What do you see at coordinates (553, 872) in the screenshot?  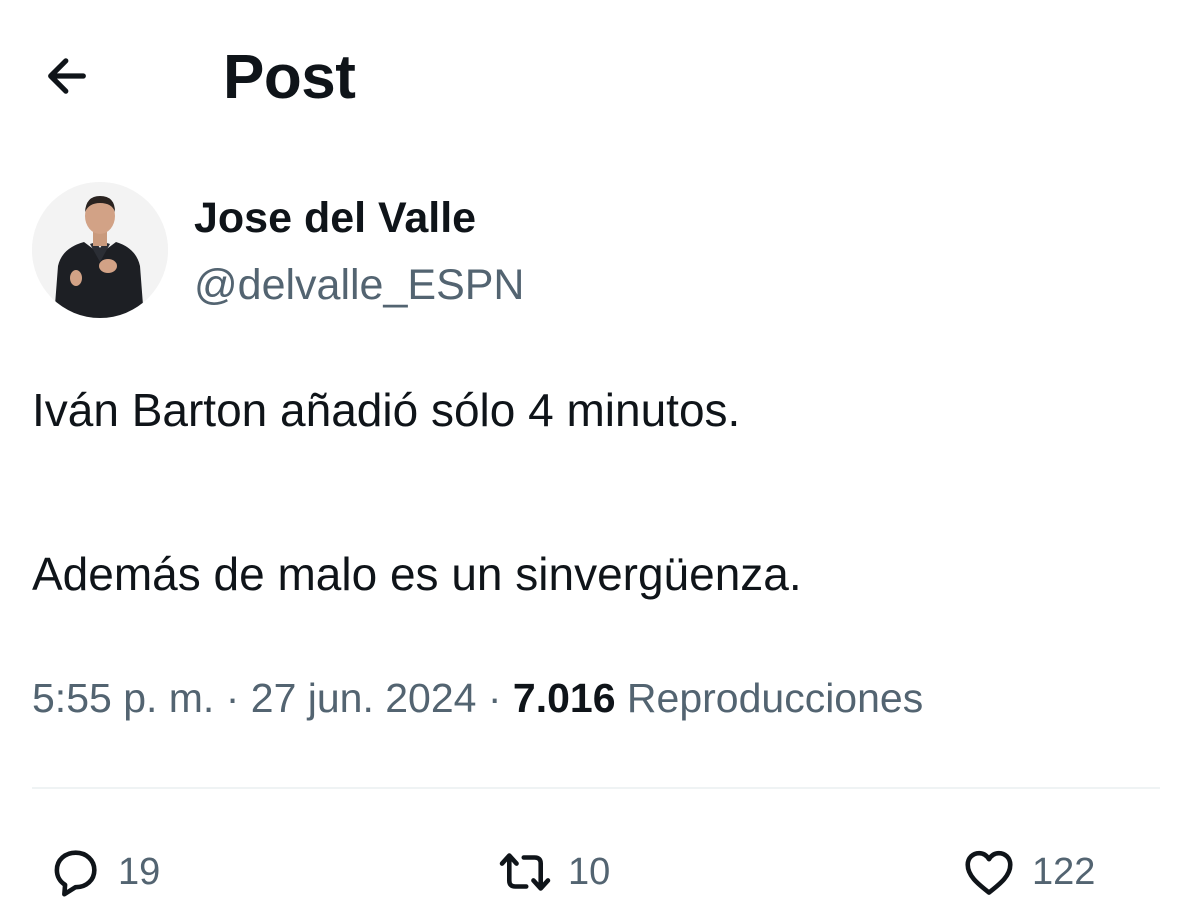 I see `retweet-button: 10` at bounding box center [553, 872].